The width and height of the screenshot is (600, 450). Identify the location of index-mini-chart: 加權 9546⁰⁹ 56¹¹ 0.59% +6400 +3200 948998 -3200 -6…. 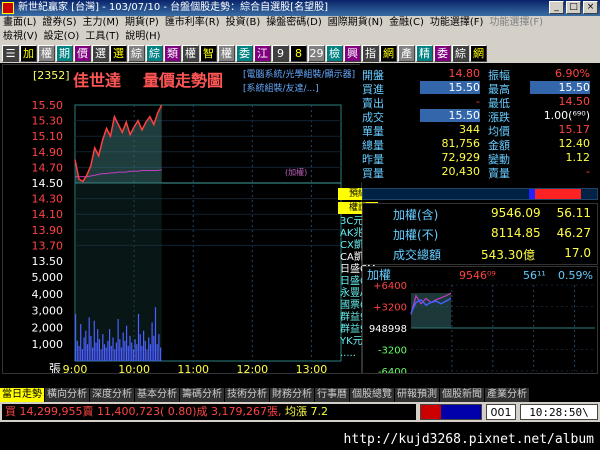
(480, 322).